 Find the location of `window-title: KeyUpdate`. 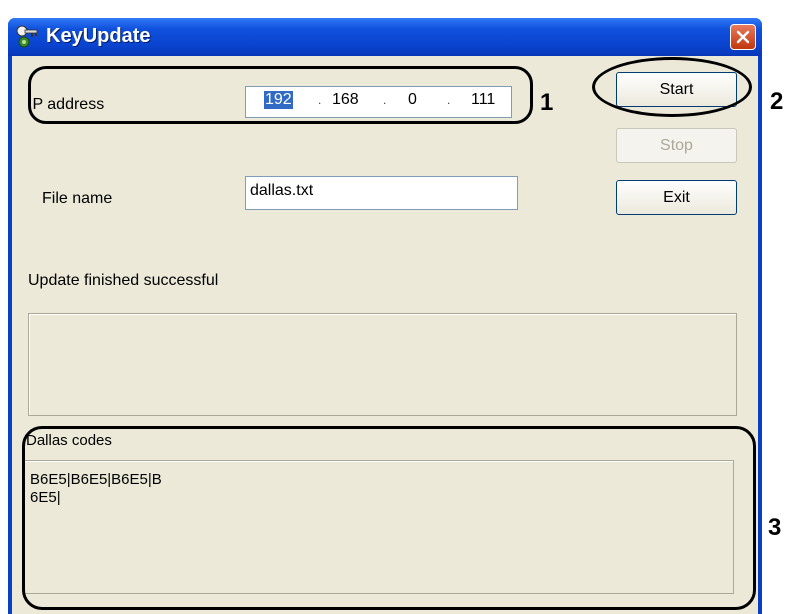

window-title: KeyUpdate is located at coordinates (98, 36).